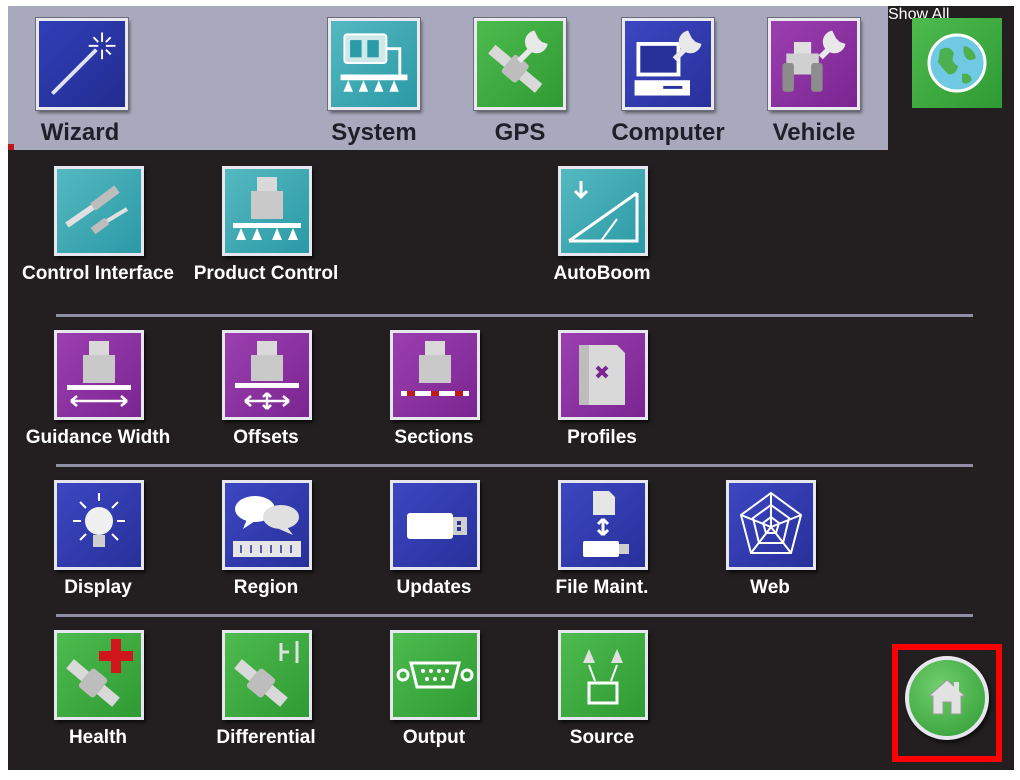 Image resolution: width=1020 pixels, height=780 pixels. I want to click on magic-wand-icon, so click(82, 64).